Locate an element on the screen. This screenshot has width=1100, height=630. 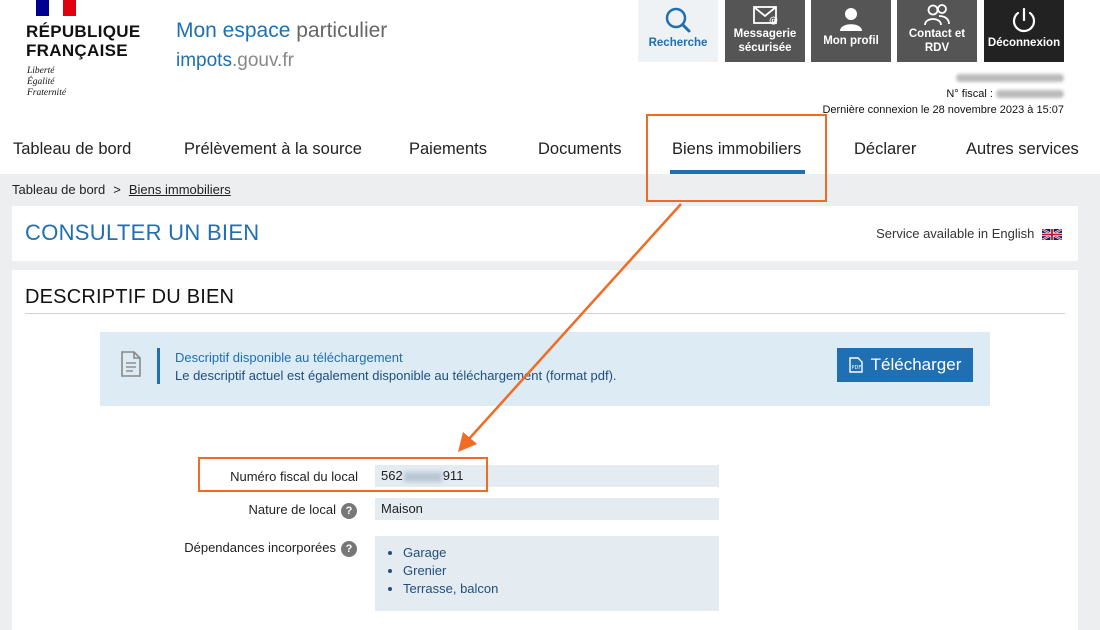
nature-local-value: Maison is located at coordinates (547, 509).